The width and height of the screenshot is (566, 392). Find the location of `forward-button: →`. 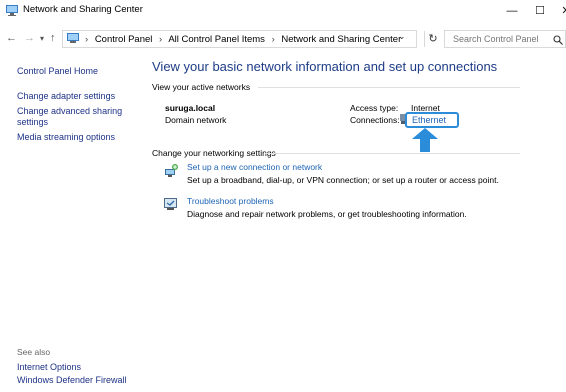

forward-button: → is located at coordinates (29, 38).